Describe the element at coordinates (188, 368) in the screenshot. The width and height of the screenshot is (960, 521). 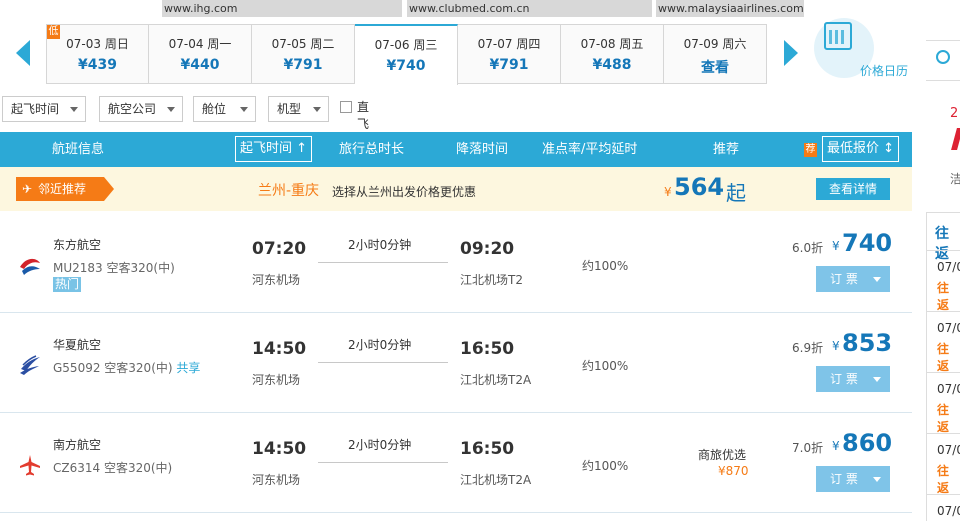
I see `codeshare-label: 共享` at that location.